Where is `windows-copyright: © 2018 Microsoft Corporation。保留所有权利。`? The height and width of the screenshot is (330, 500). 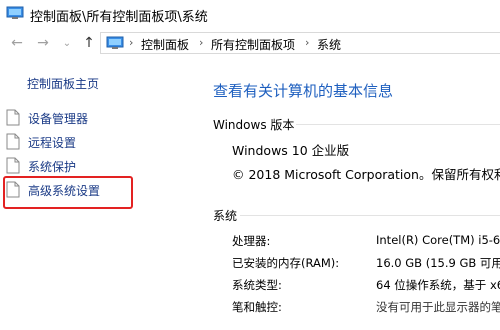 windows-copyright: © 2018 Microsoft Corporation。保留所有权利。 is located at coordinates (366, 174).